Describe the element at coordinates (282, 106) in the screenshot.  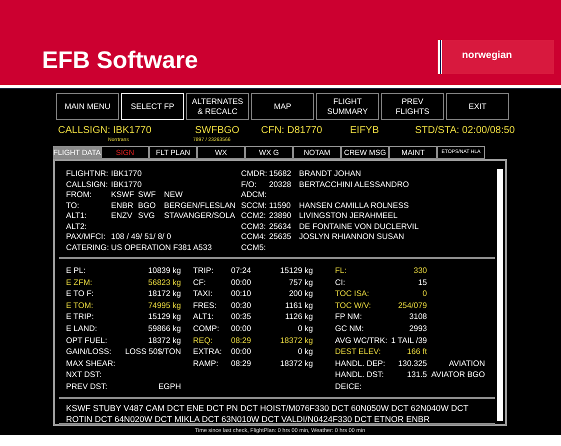
I see `menu-button: MAP` at that location.